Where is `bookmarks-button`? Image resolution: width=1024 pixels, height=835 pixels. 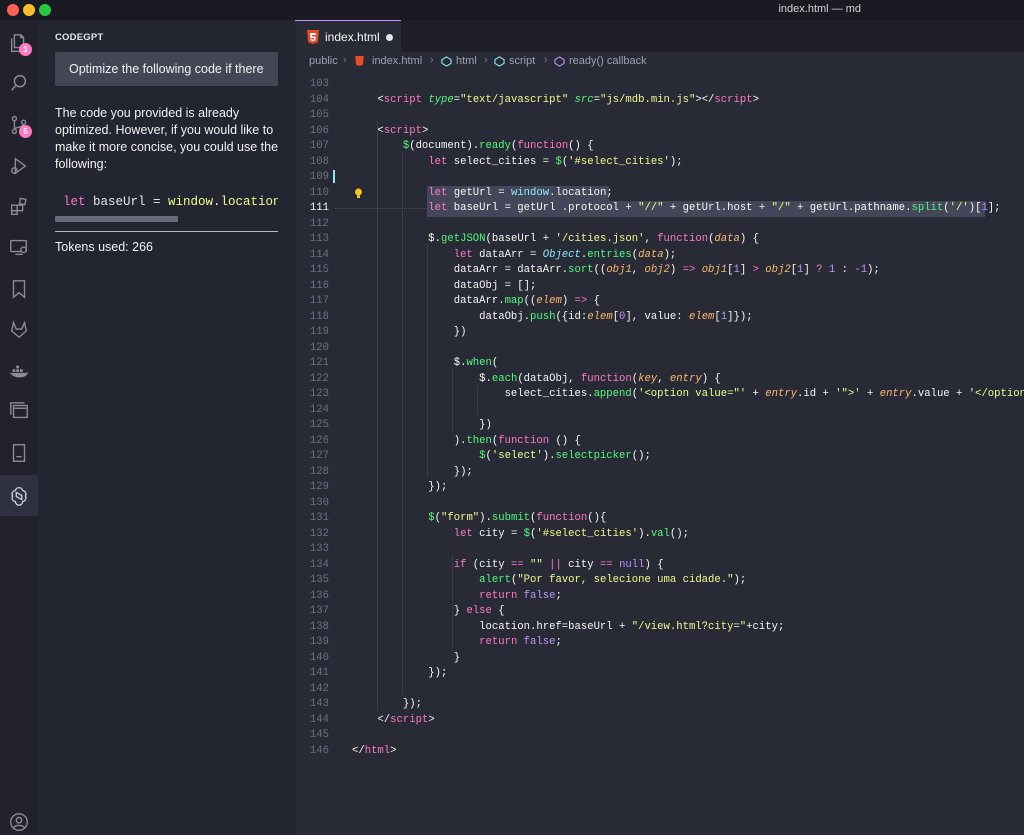
bookmarks-button is located at coordinates (19, 289).